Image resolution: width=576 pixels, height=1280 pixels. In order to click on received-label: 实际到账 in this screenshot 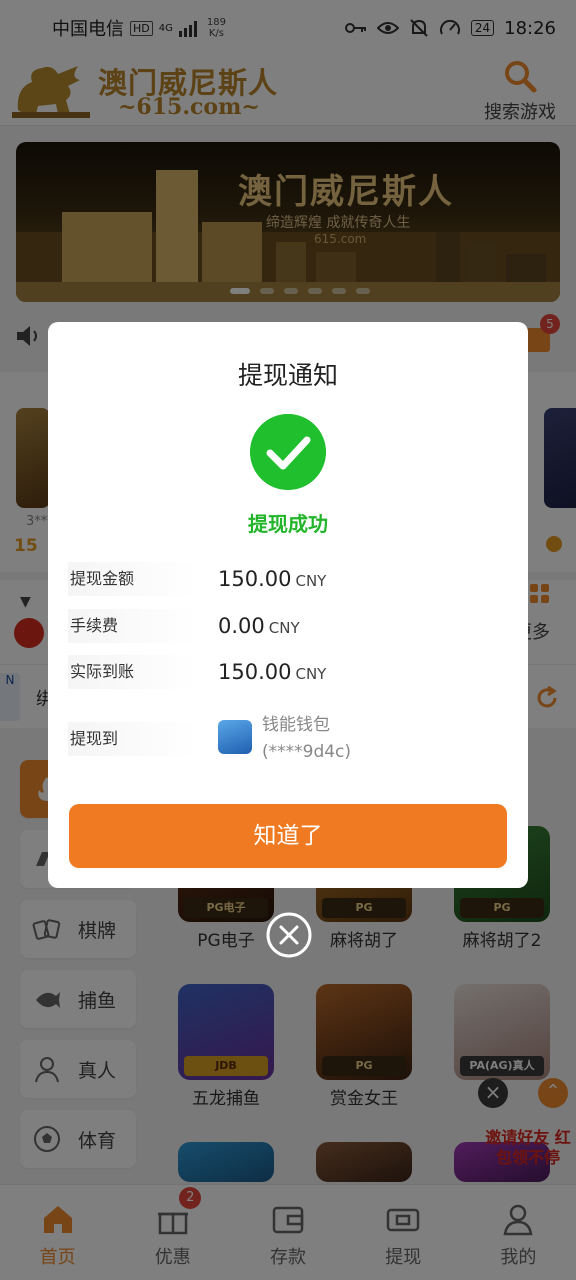, I will do `click(133, 672)`.